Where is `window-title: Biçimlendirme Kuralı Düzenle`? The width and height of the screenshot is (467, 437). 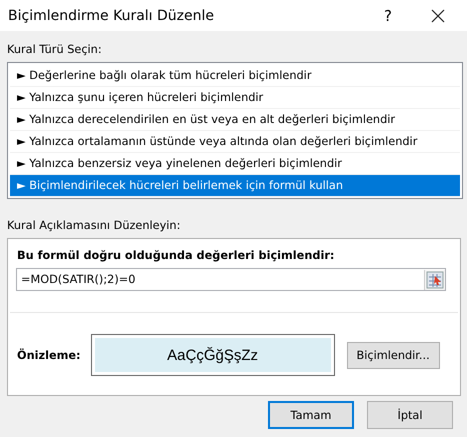 window-title: Biçimlendirme Kuralı Düzenle is located at coordinates (111, 16).